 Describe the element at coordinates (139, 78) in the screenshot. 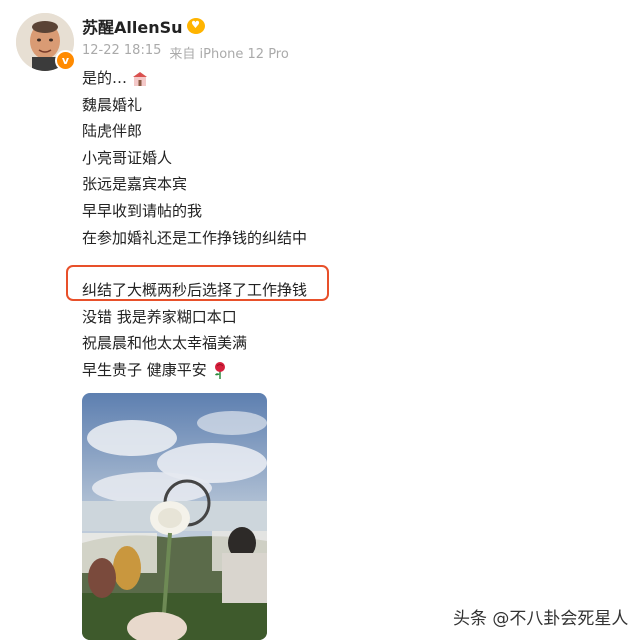

I see `wedding-chapel-icon` at that location.